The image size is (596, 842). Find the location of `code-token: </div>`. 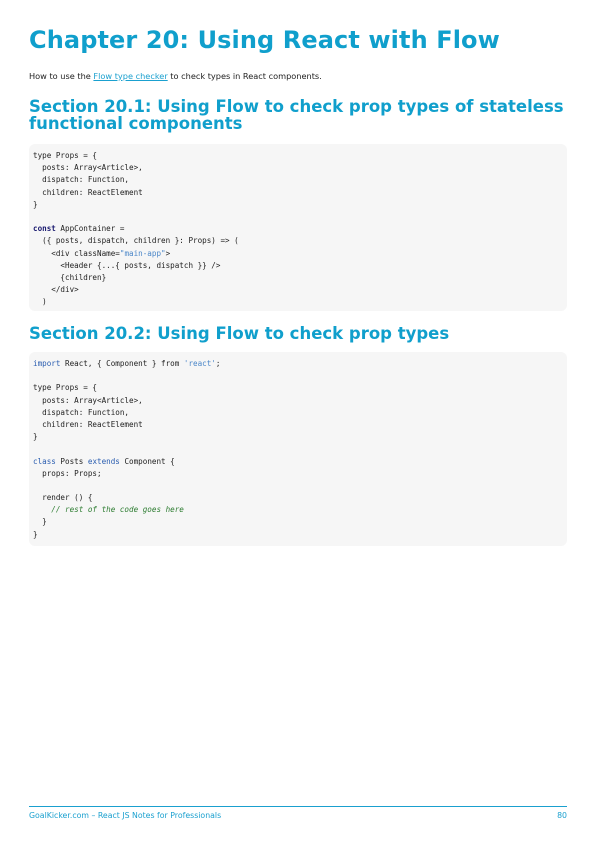

code-token: </div> is located at coordinates (56, 290).